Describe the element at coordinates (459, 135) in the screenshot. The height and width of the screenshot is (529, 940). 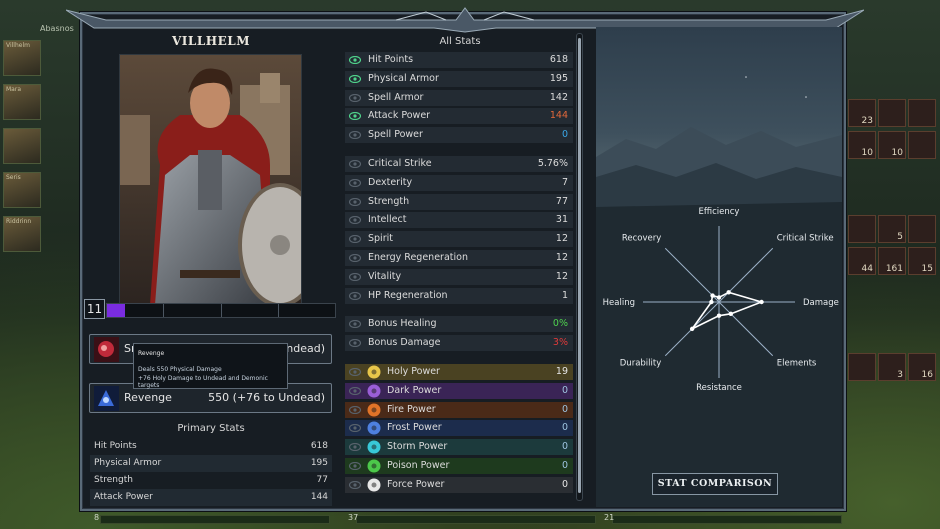
I see `stat-row: Spell Power 0` at that location.